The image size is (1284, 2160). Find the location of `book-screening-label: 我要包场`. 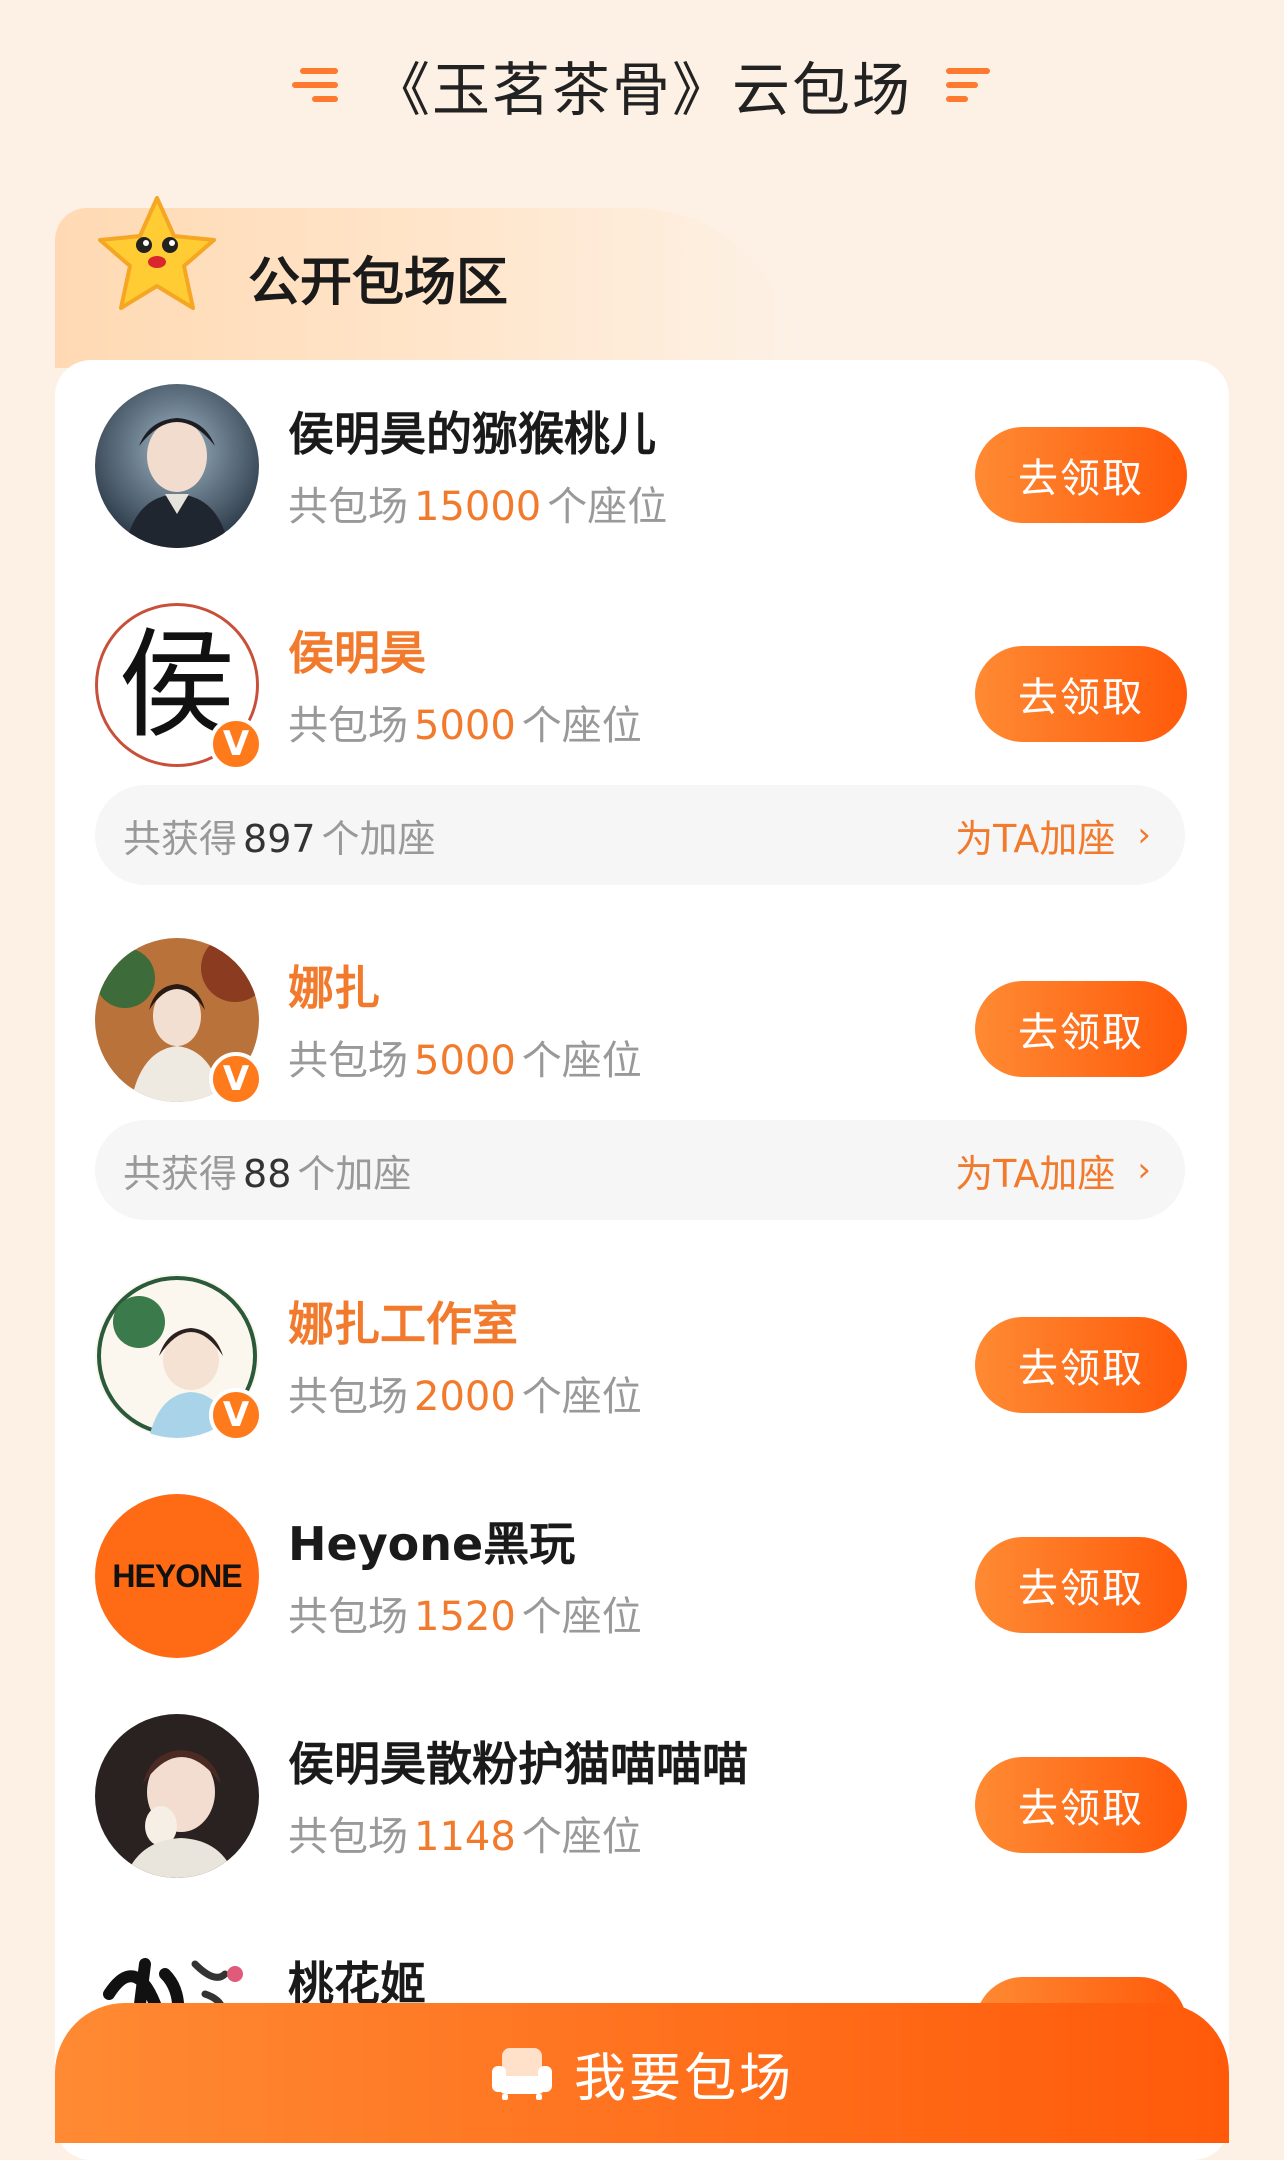

book-screening-label: 我要包场 is located at coordinates (683, 2078).